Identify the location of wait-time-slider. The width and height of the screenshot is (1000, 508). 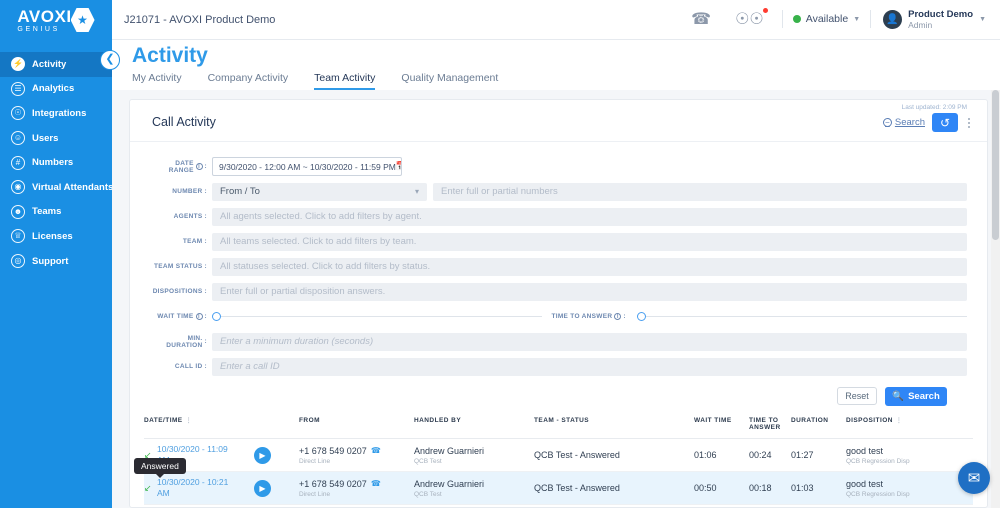
(377, 316).